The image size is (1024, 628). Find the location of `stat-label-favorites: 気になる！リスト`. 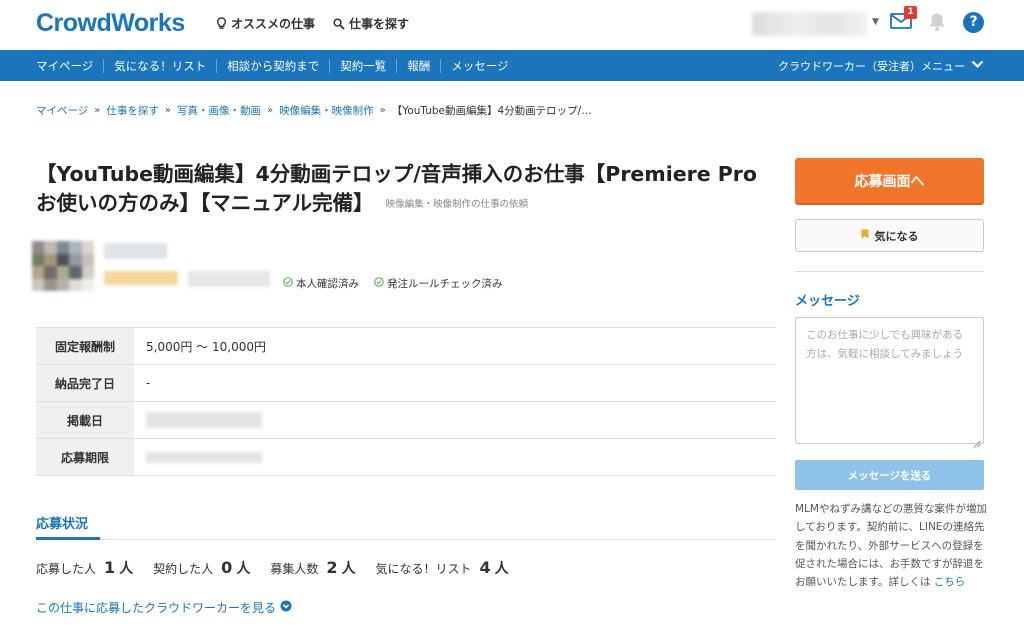

stat-label-favorites: 気になる！リスト is located at coordinates (423, 569).